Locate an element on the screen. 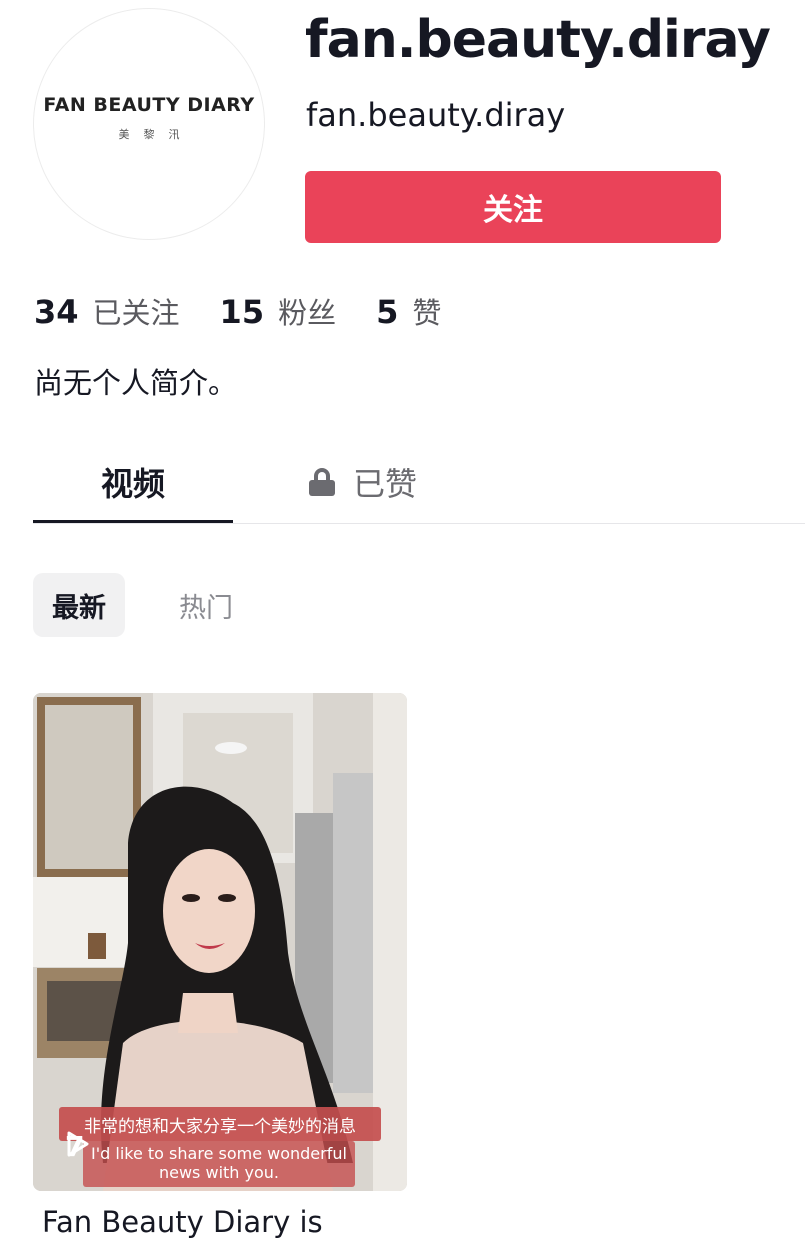  stat-followers: 15 粉丝 is located at coordinates (278, 311).